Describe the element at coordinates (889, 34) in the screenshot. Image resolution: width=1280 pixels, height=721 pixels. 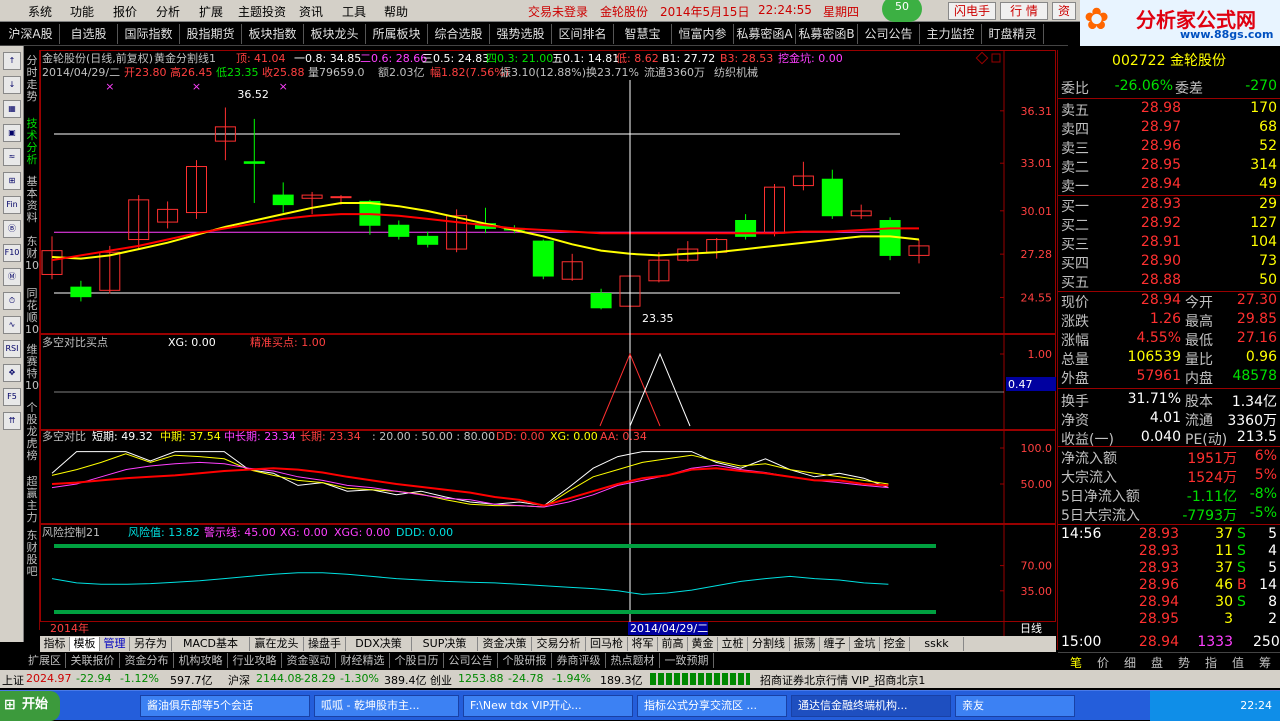
I see `toolbar-item: 公司公告` at that location.